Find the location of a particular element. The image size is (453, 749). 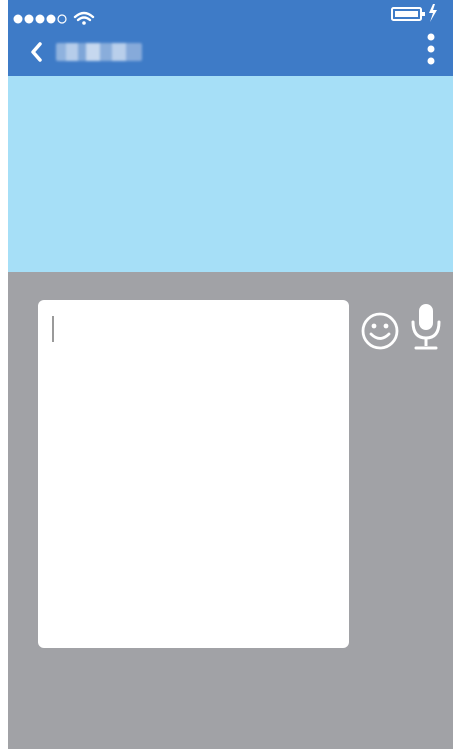

wifi-icon is located at coordinates (84, 18).